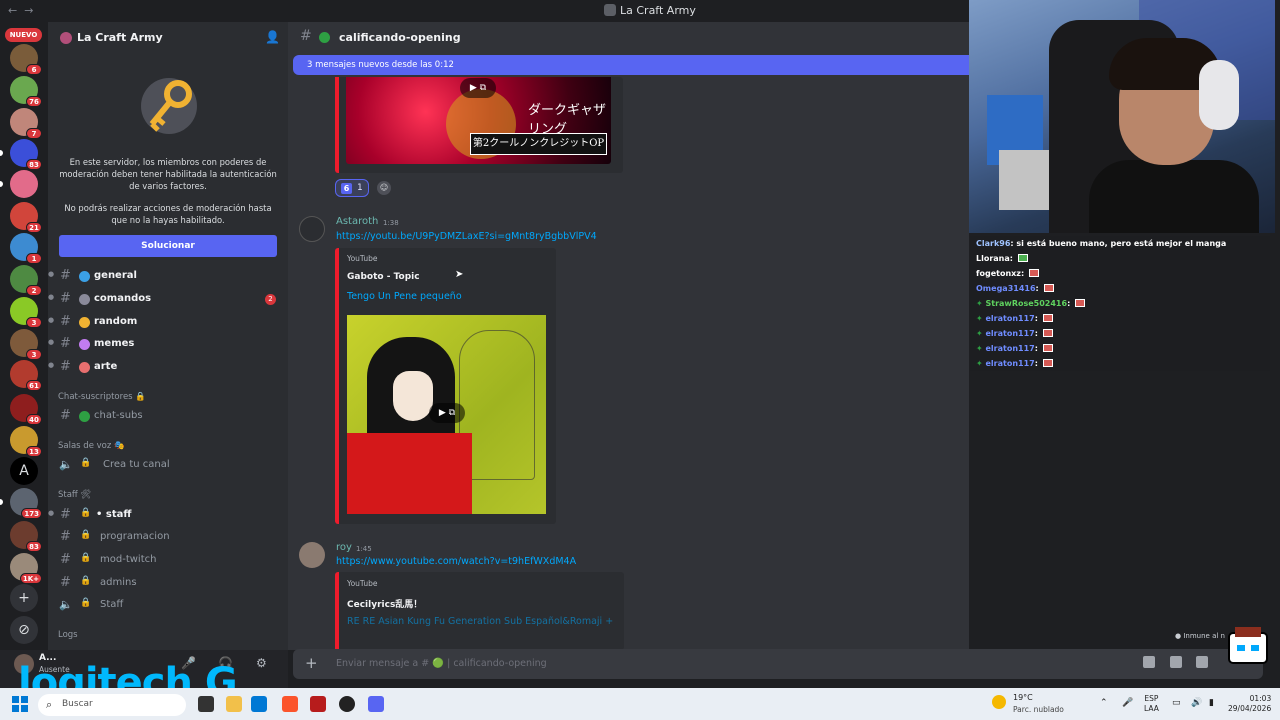 The width and height of the screenshot is (1280, 720). Describe the element at coordinates (136, 464) in the screenshot. I see `channel-label: Crea tu canal` at that location.